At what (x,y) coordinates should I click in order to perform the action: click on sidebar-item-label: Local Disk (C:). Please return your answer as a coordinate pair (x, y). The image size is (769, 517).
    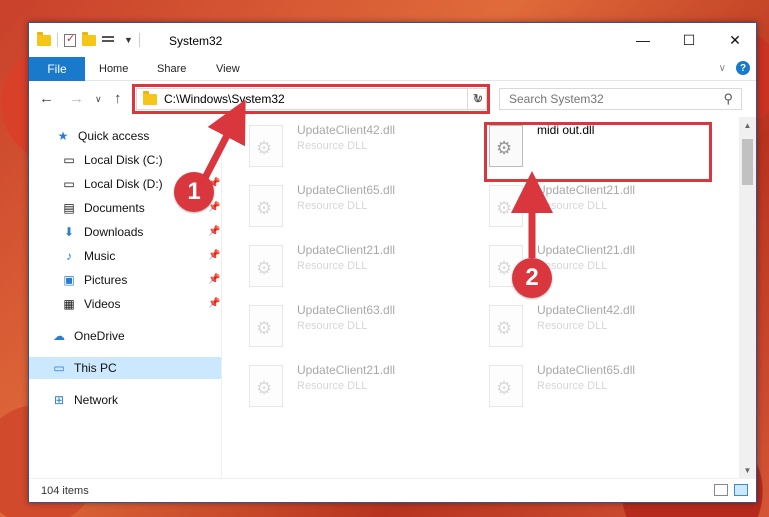
    Looking at the image, I should click on (123, 160).